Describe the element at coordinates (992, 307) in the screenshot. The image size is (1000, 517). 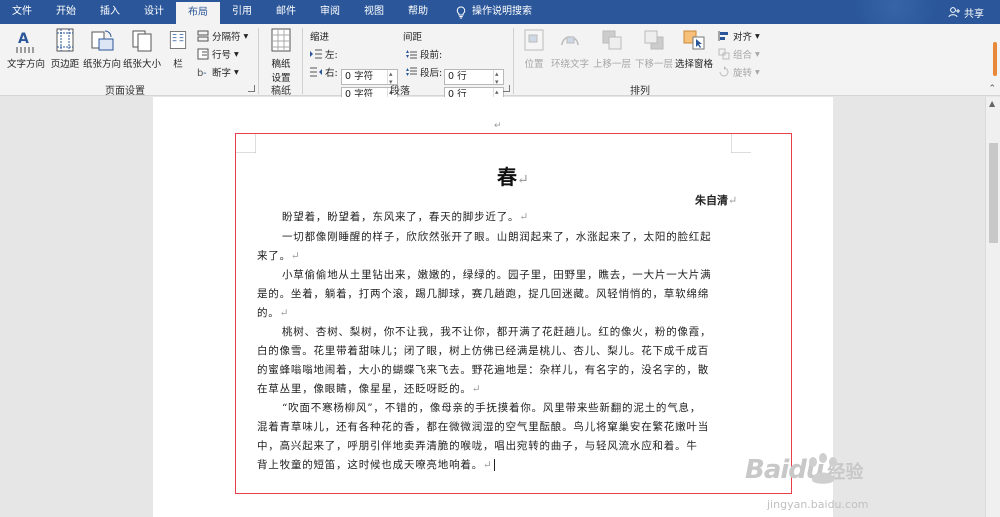
I see `vertical-scrollbar: ▲` at that location.